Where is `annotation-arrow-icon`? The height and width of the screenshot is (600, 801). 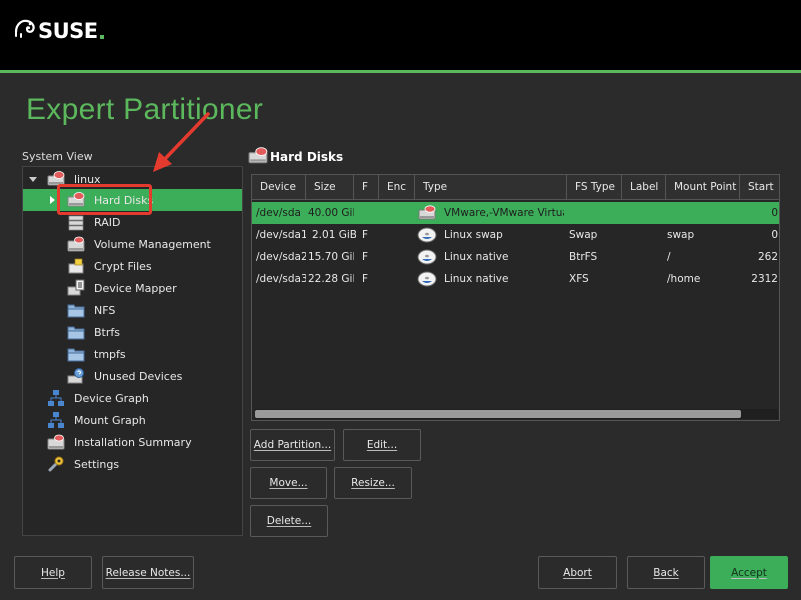 annotation-arrow-icon is located at coordinates (181, 142).